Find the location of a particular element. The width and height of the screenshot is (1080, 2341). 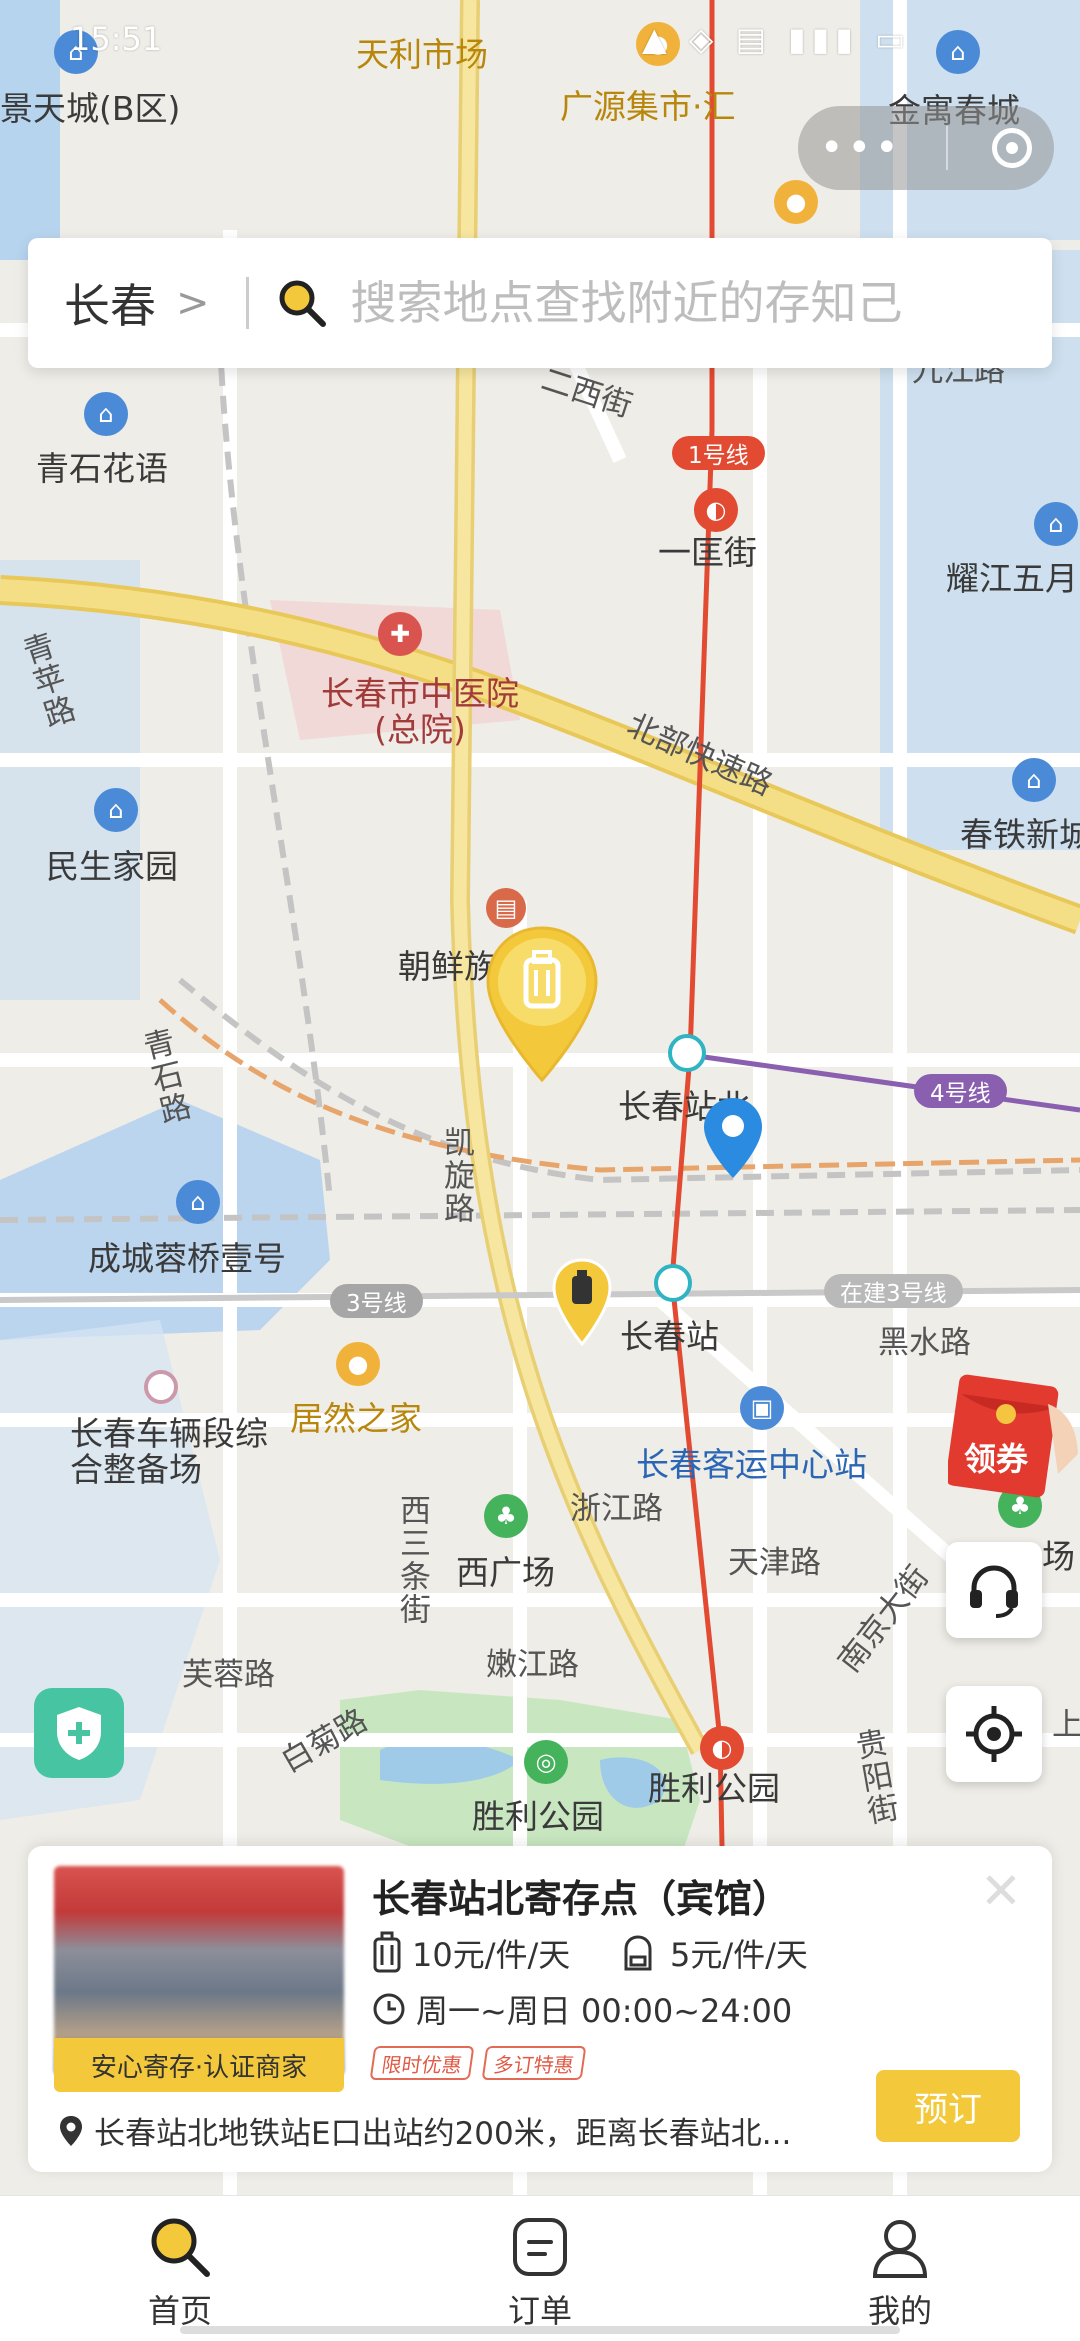

tab-orders: 订单 is located at coordinates (540, 2268).